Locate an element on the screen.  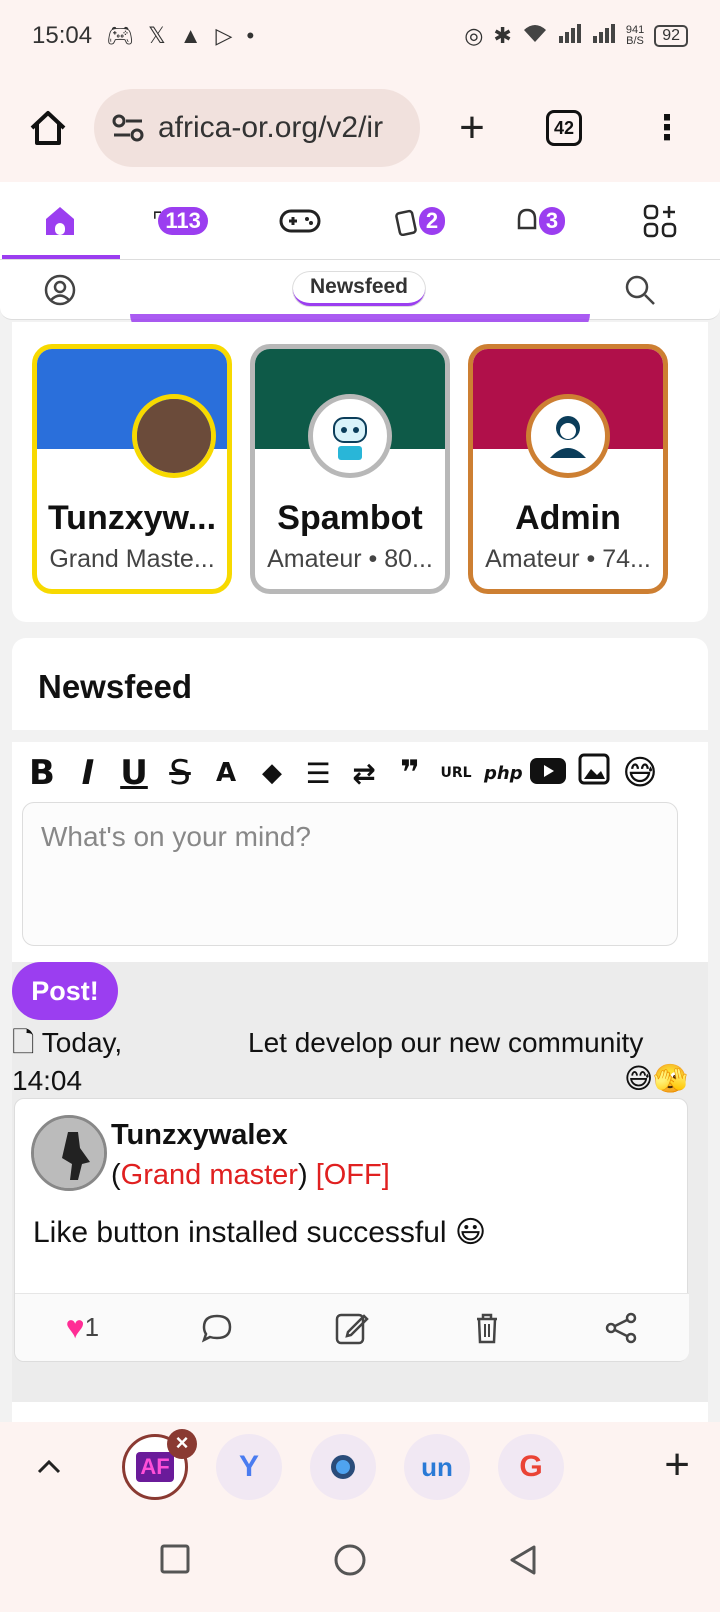
url-text: africa-or.org/v2/ir is located at coordinates (271, 127).